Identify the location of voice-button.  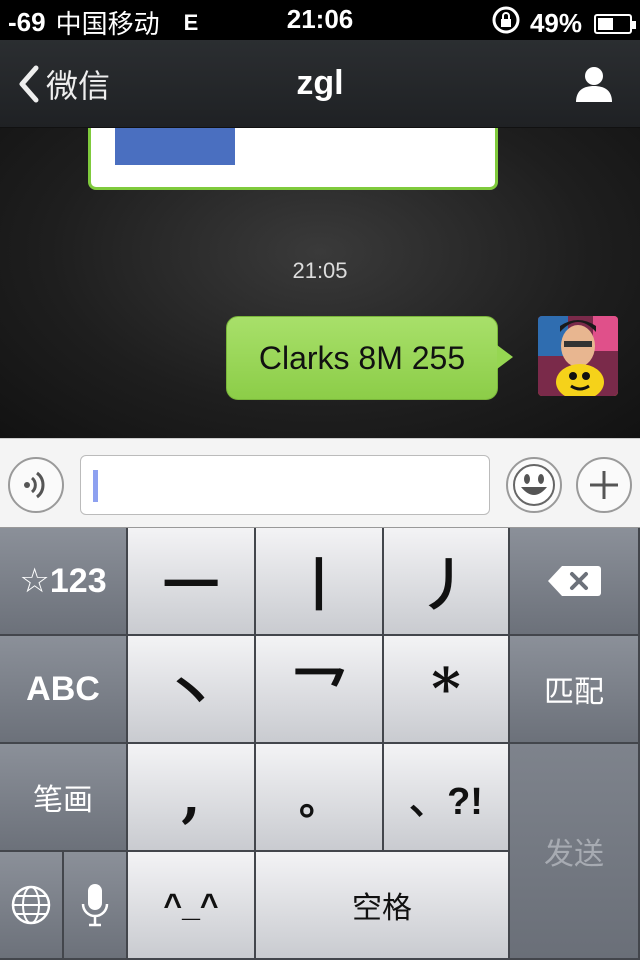
(36, 485).